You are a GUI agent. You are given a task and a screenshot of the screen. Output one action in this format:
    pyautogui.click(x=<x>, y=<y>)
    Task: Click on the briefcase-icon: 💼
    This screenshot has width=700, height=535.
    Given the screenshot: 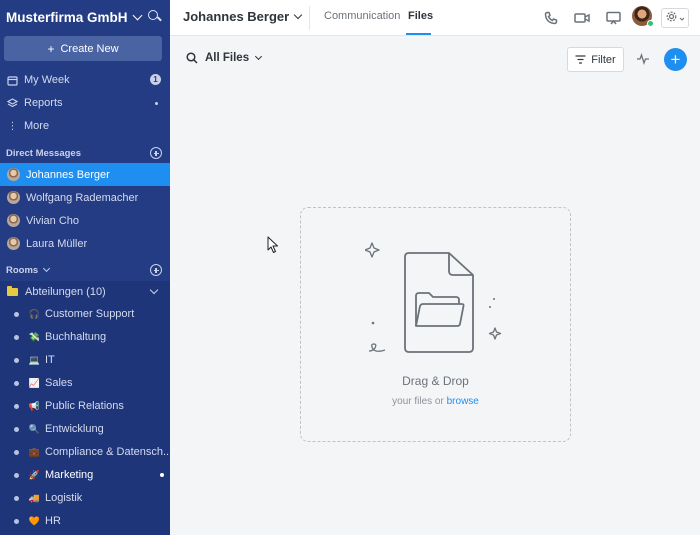 What is the action you would take?
    pyautogui.click(x=34, y=451)
    